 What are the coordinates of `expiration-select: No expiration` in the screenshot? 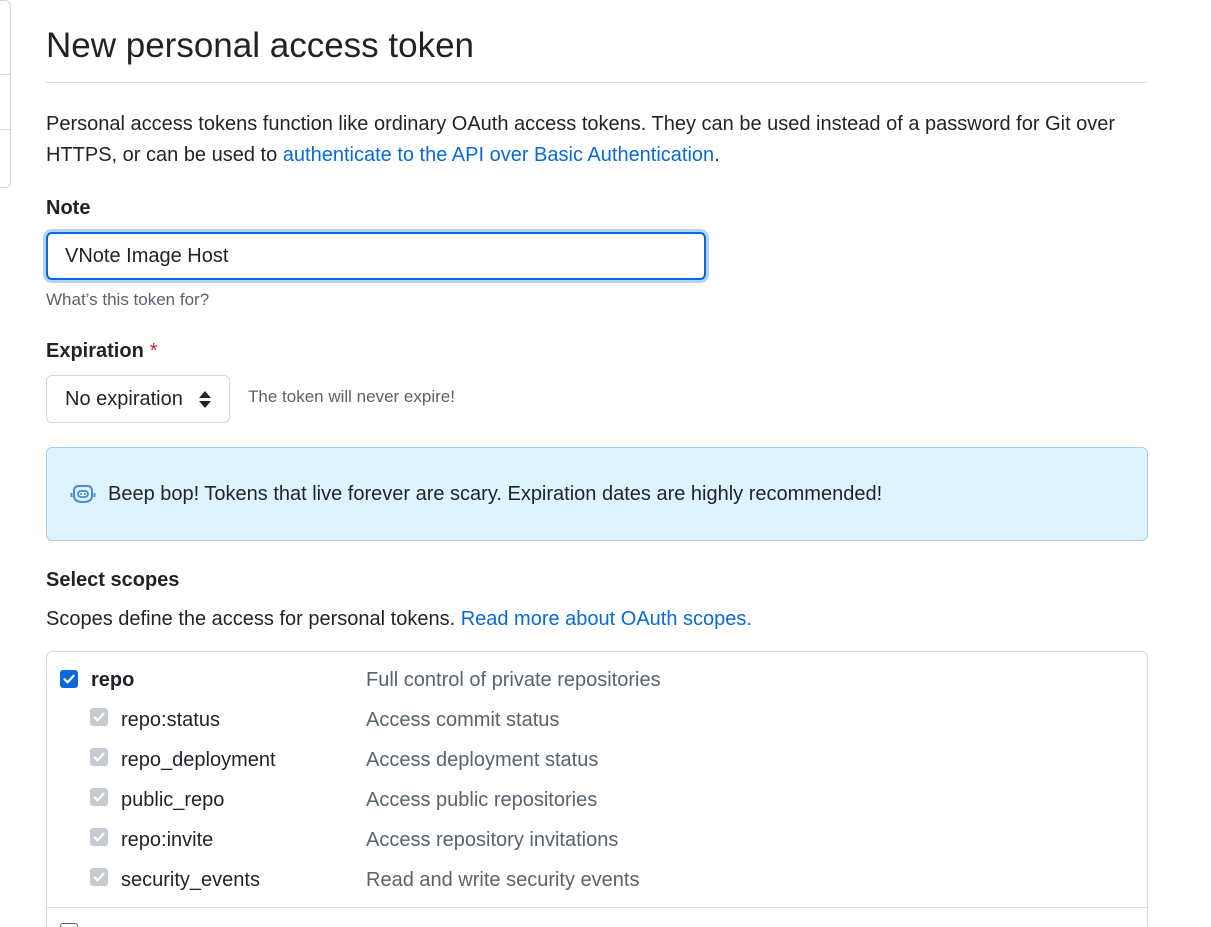 It's located at (138, 399).